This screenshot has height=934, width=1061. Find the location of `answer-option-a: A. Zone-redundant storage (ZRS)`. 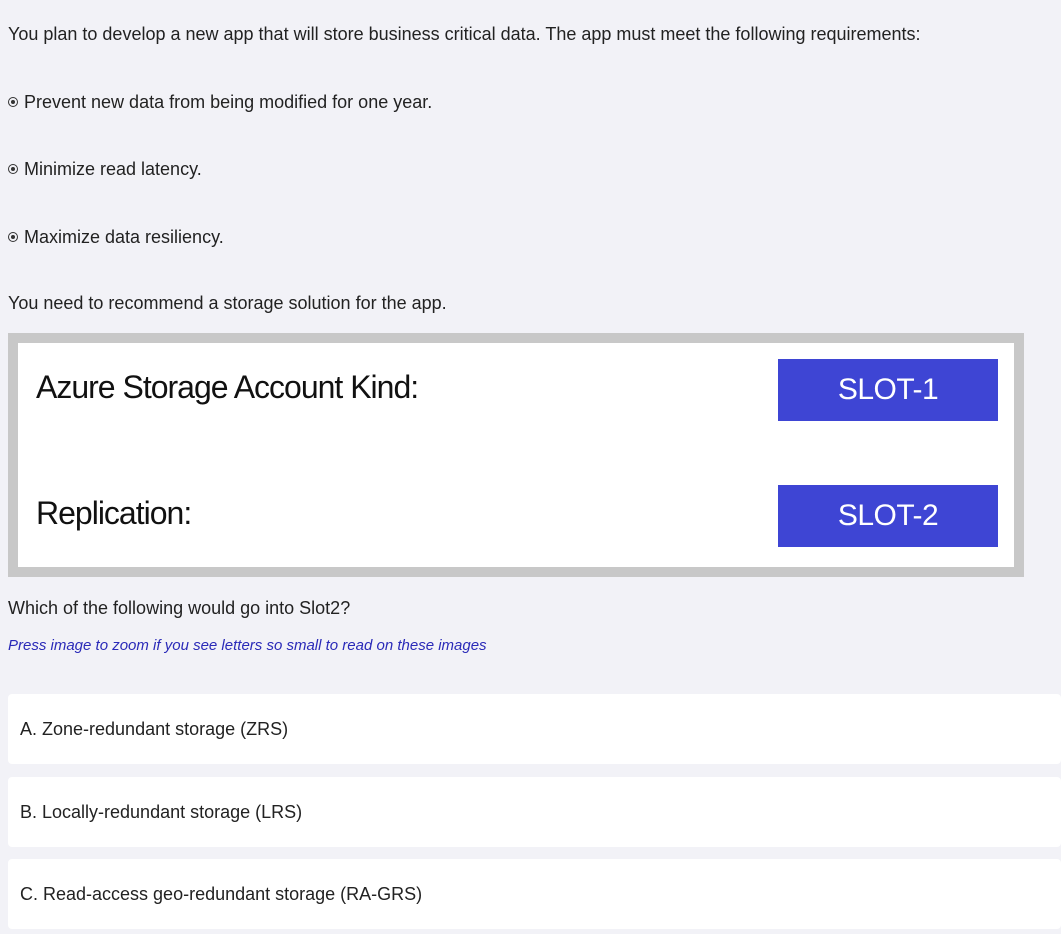

answer-option-a: A. Zone-redundant storage (ZRS) is located at coordinates (534, 729).